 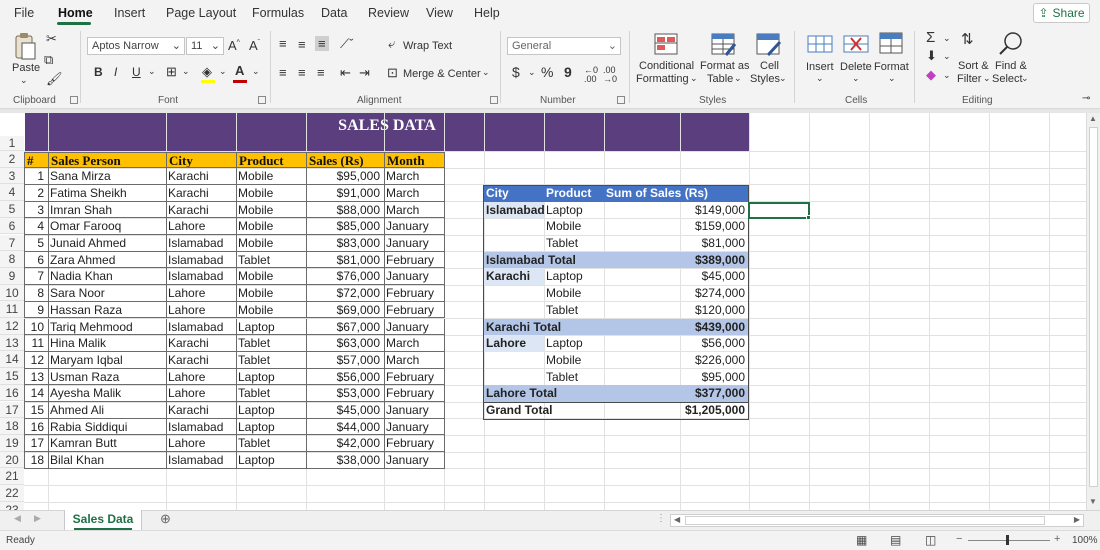 What do you see at coordinates (321, 72) in the screenshot?
I see `align-right-icon: ≡` at bounding box center [321, 72].